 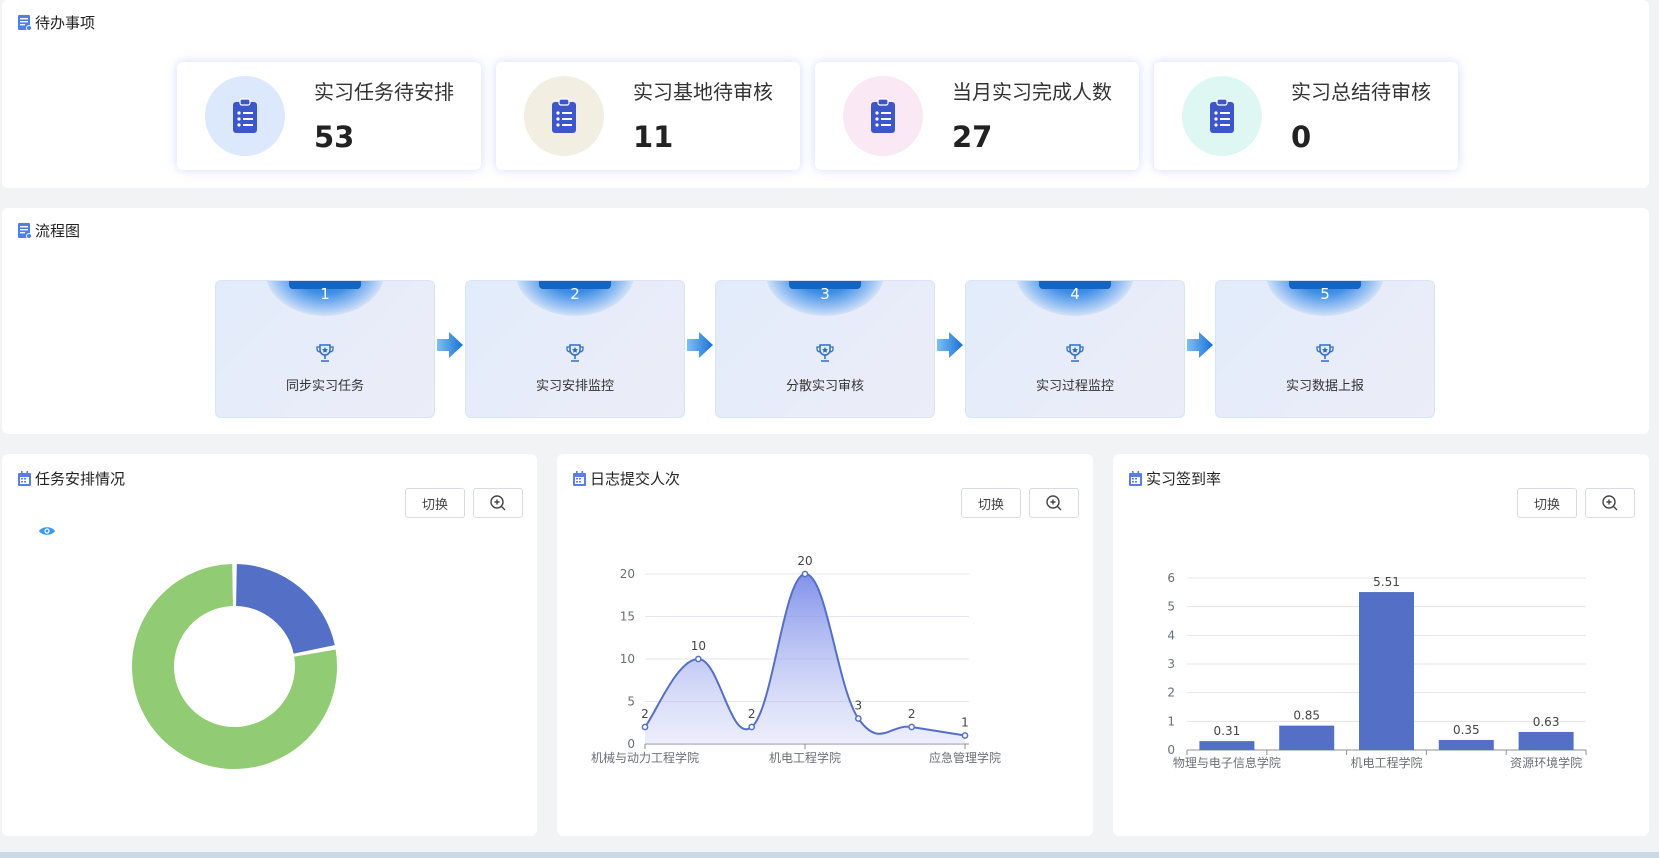 What do you see at coordinates (648, 116) in the screenshot?
I see `todo-card-2: 实习基地待审核 11` at bounding box center [648, 116].